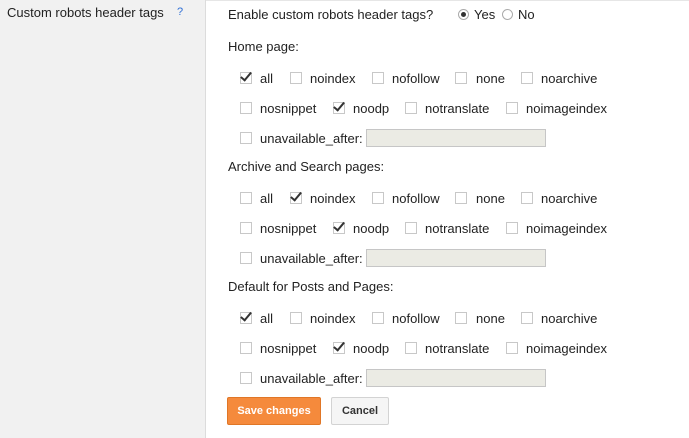 Image resolution: width=689 pixels, height=438 pixels. Describe the element at coordinates (263, 46) in the screenshot. I see `section-title: Home page:` at that location.